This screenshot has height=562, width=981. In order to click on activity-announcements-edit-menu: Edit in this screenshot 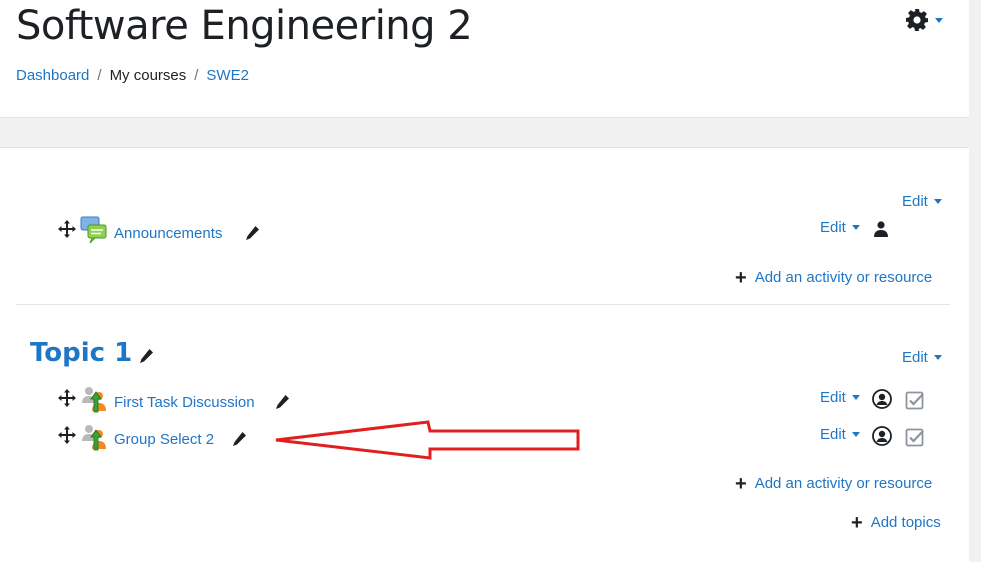, I will do `click(840, 227)`.